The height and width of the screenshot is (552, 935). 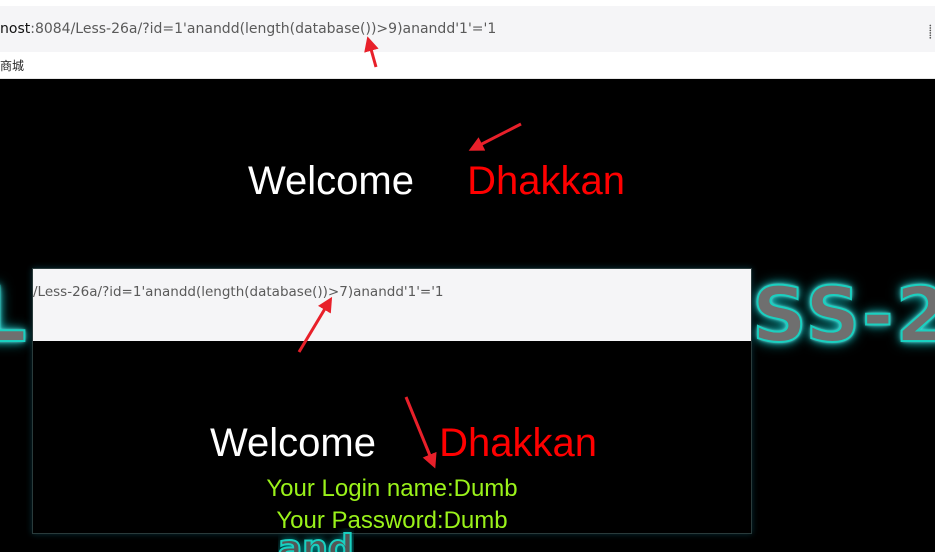 What do you see at coordinates (331, 181) in the screenshot?
I see `welcome-text: Welcome` at bounding box center [331, 181].